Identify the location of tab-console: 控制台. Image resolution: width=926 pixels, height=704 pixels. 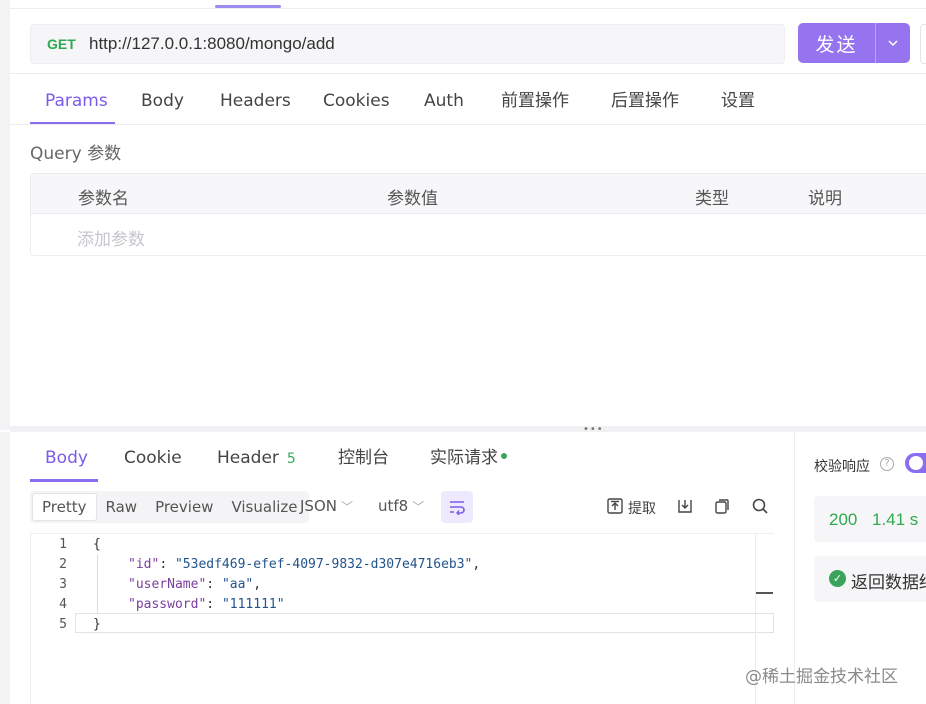
(363, 458).